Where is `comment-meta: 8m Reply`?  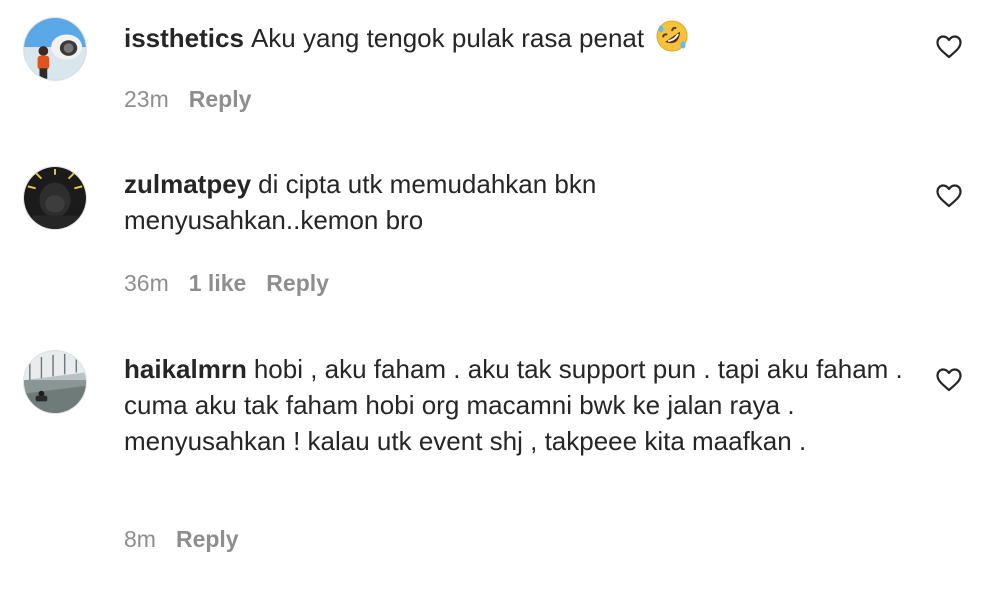 comment-meta: 8m Reply is located at coordinates (191, 539).